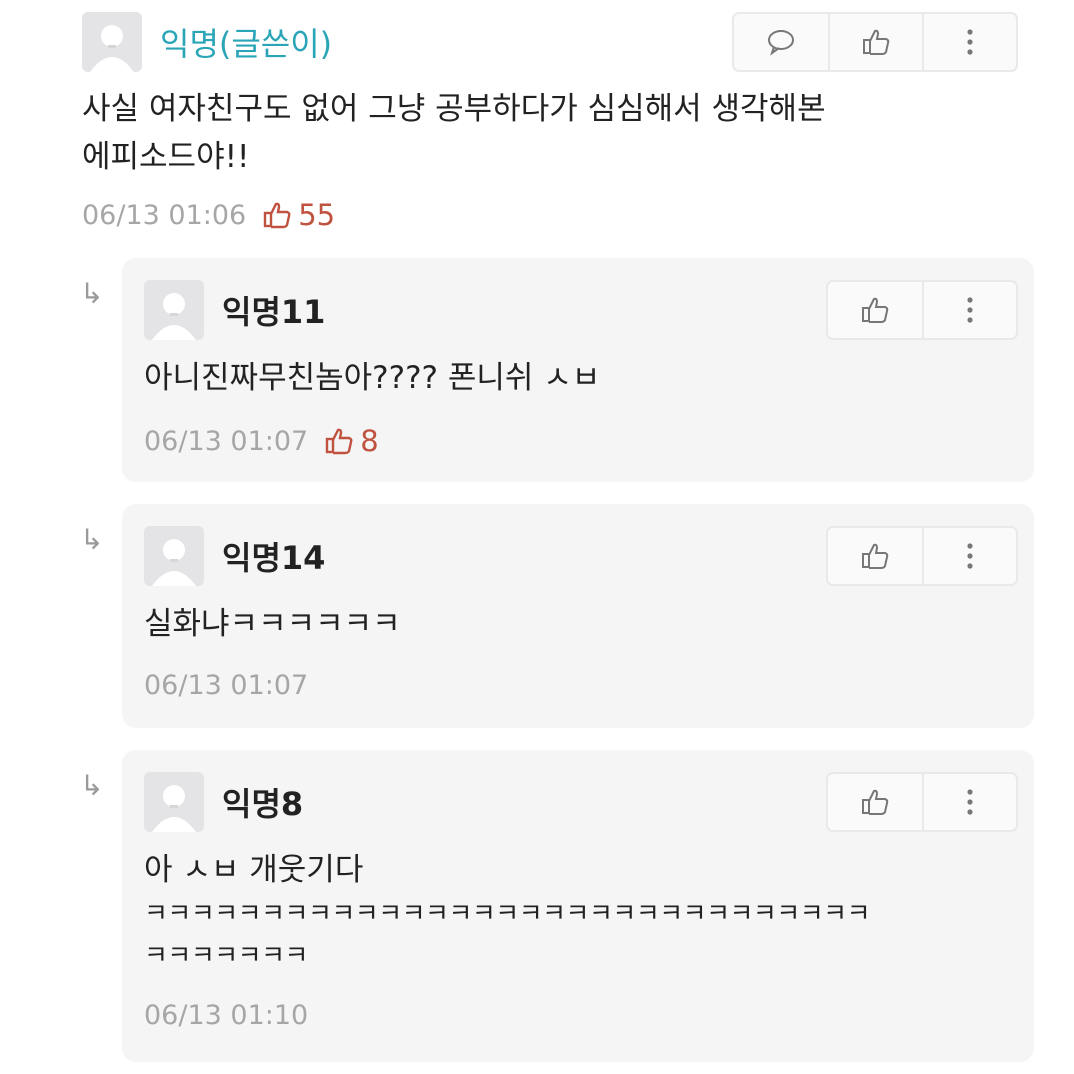 The height and width of the screenshot is (1074, 1074). I want to click on comment-meta: 06/13 01:07, so click(226, 685).